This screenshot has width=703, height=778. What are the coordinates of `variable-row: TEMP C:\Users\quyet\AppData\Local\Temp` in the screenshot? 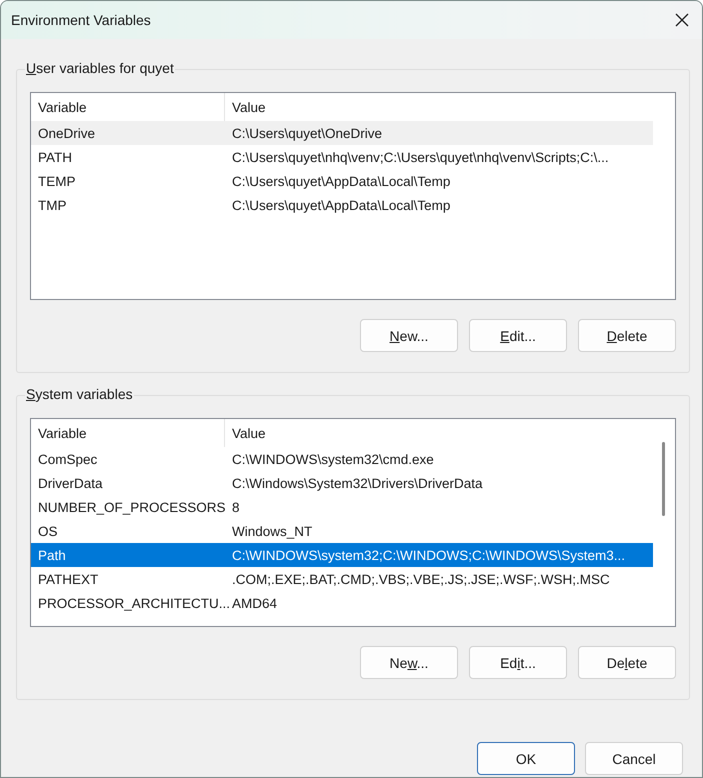 It's located at (342, 181).